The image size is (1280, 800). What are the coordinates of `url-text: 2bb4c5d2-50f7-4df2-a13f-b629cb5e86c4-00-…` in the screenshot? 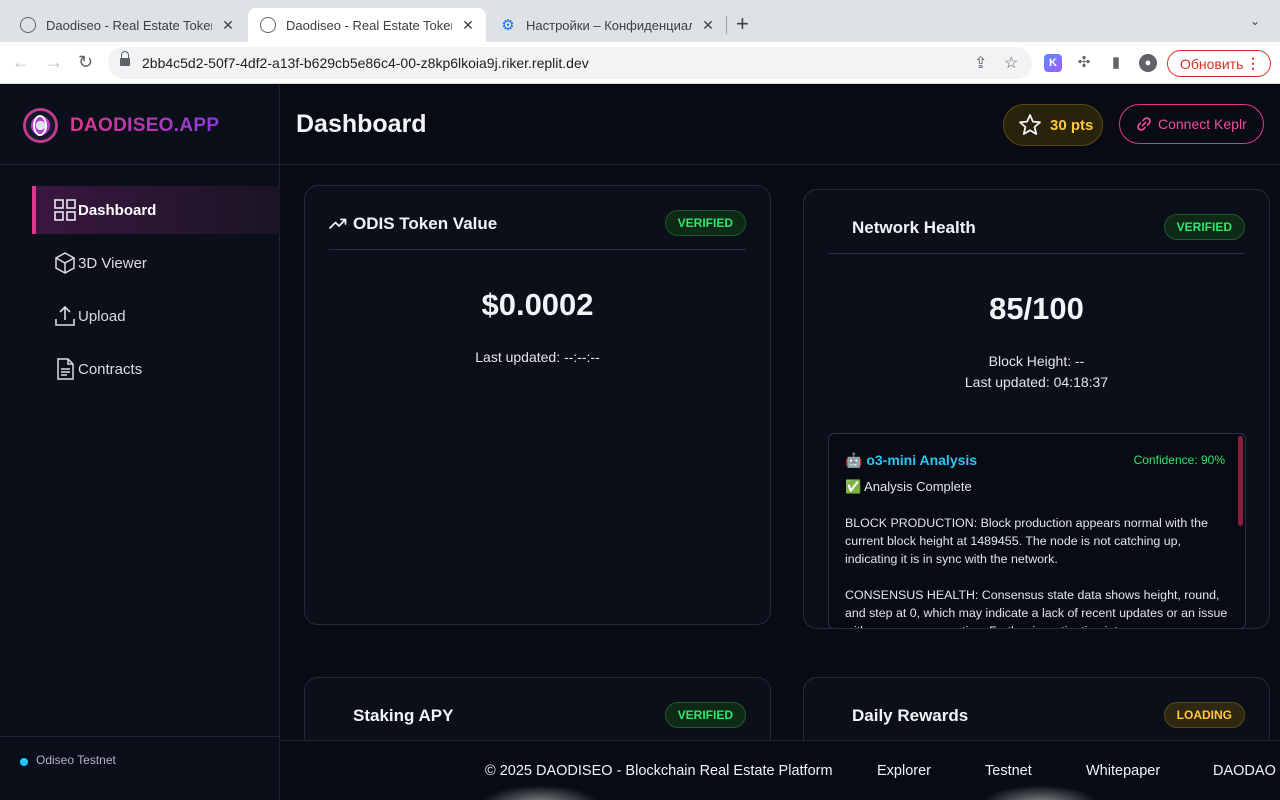 It's located at (365, 63).